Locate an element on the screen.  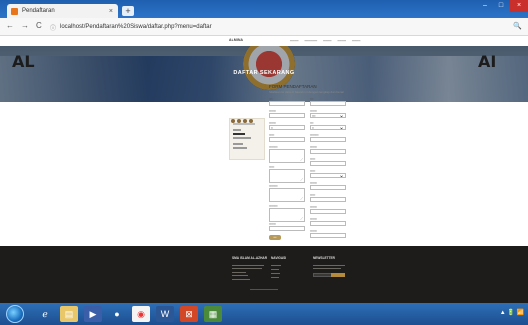
zoom-icon: 🔍 is located at coordinates (517, 26).